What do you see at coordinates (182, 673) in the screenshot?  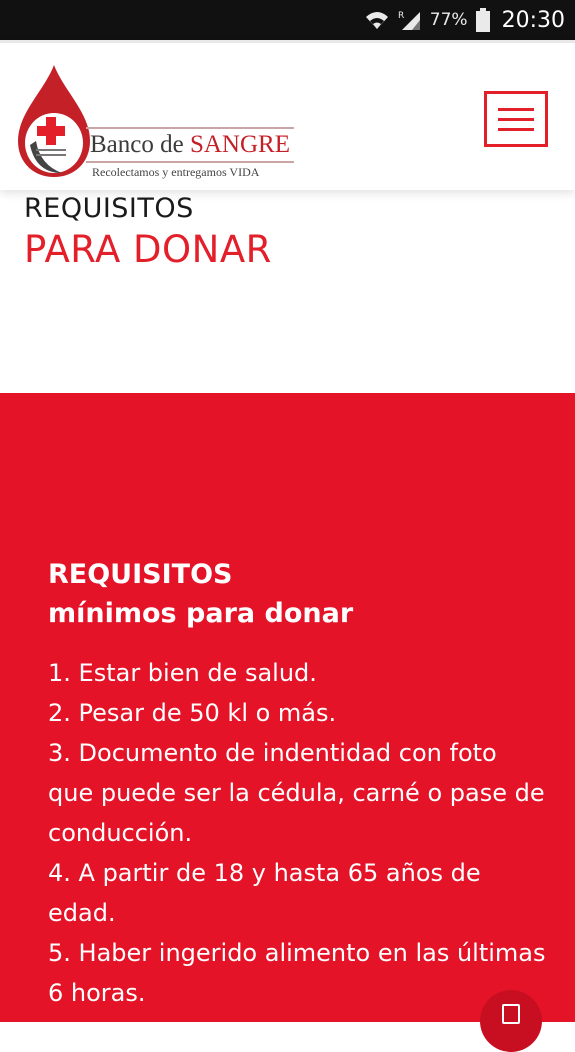 I see `requirement-item: 1. Estar bien de salud.` at bounding box center [182, 673].